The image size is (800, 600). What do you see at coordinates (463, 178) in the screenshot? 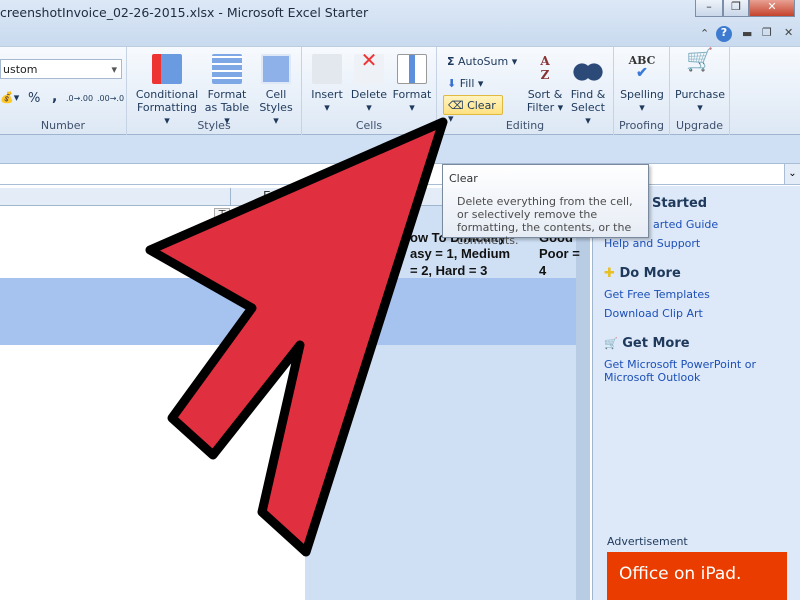
I see `tooltip-title: Clear` at bounding box center [463, 178].